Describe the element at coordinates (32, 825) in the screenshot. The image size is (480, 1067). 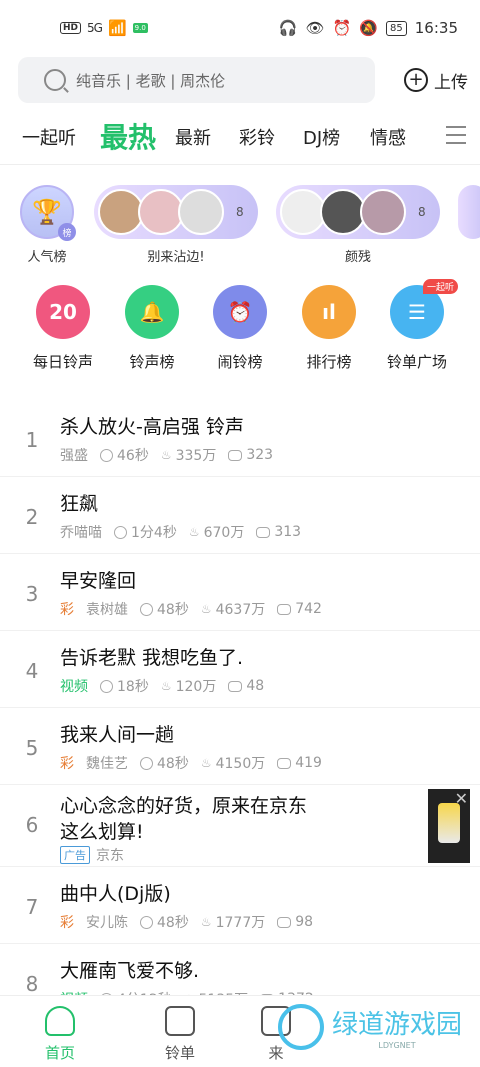
I see `rank-number: 6` at that location.